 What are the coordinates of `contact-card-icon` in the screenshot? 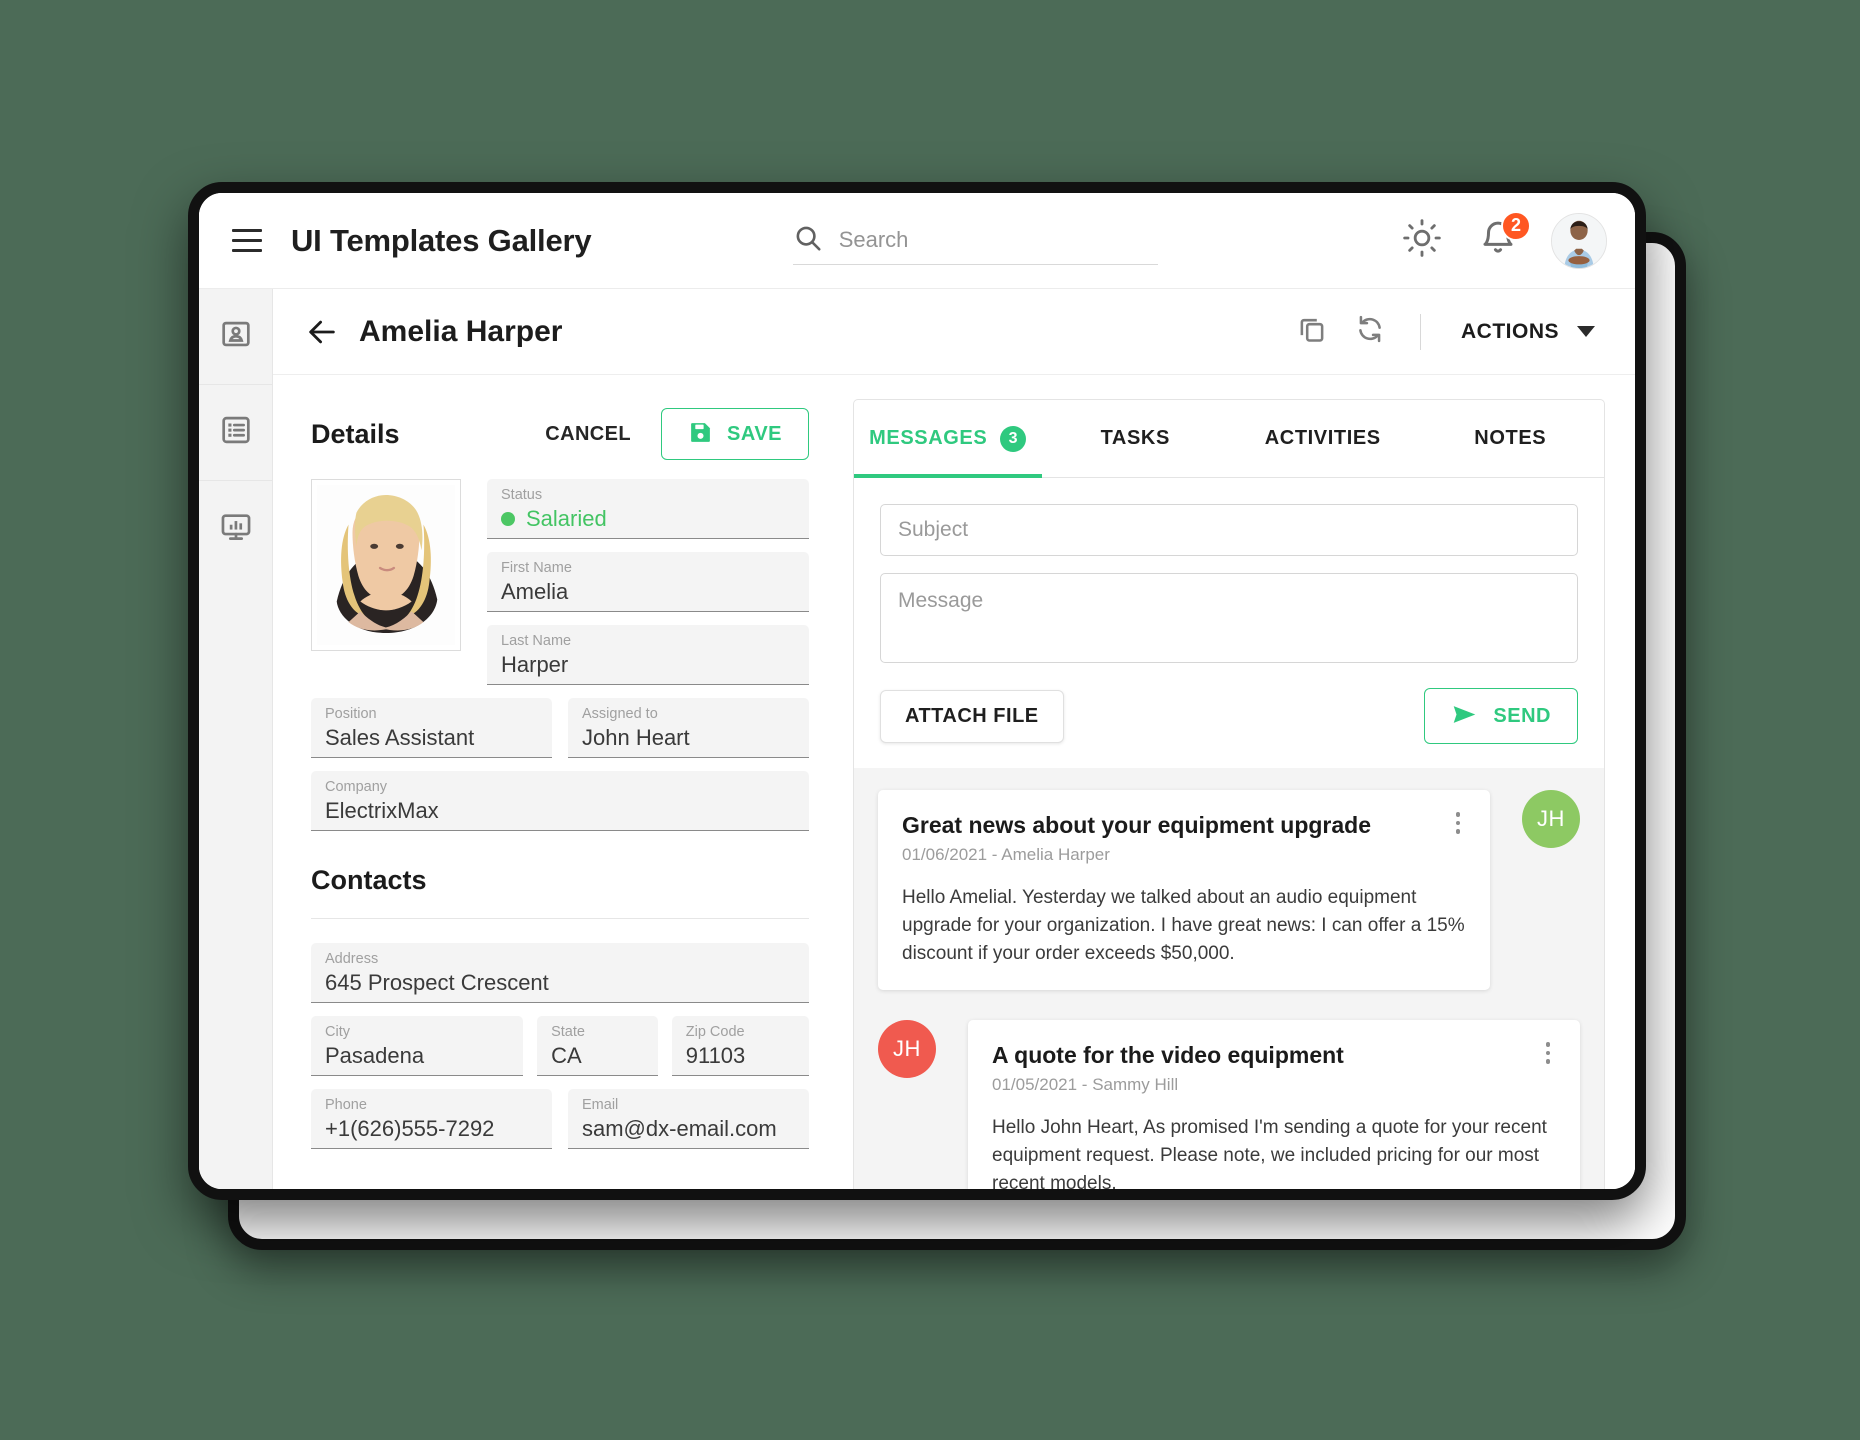 It's located at (236, 336).